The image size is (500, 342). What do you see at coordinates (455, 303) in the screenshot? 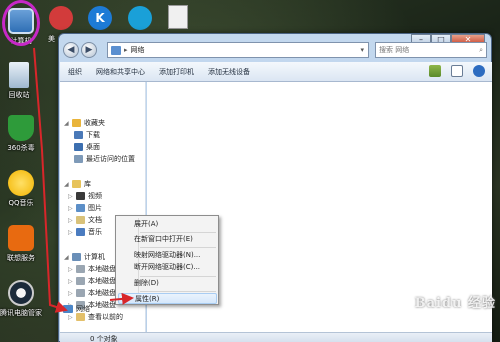
I see `watermark: Baidu 经验` at bounding box center [455, 303].